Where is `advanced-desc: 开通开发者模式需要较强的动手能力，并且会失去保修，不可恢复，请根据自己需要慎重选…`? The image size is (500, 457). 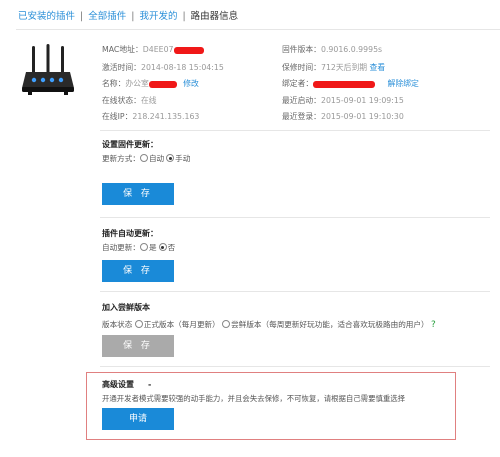
advanced-desc: 开通开发者模式需要较强的动手能力，并且会失去保修，不可恢复，请根据自己需要慎重选… is located at coordinates (254, 398).